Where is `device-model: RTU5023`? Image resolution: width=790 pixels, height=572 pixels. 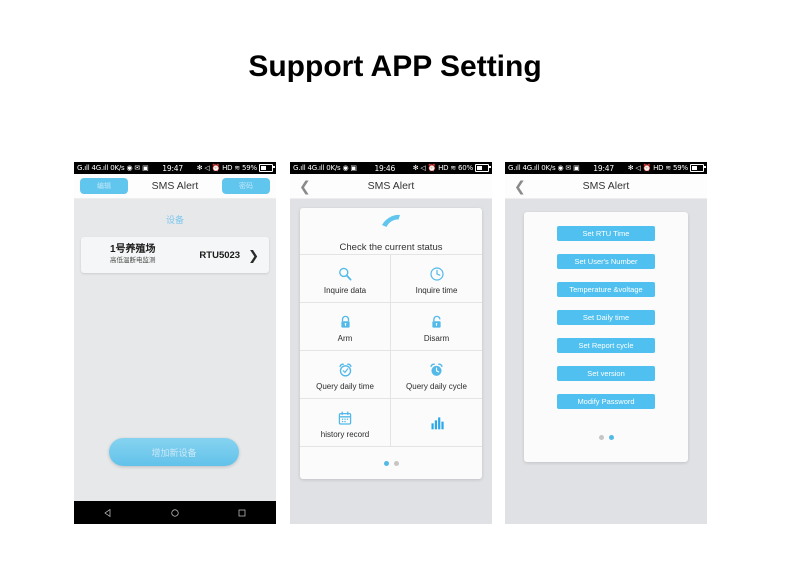
device-model: RTU5023 is located at coordinates (220, 255).